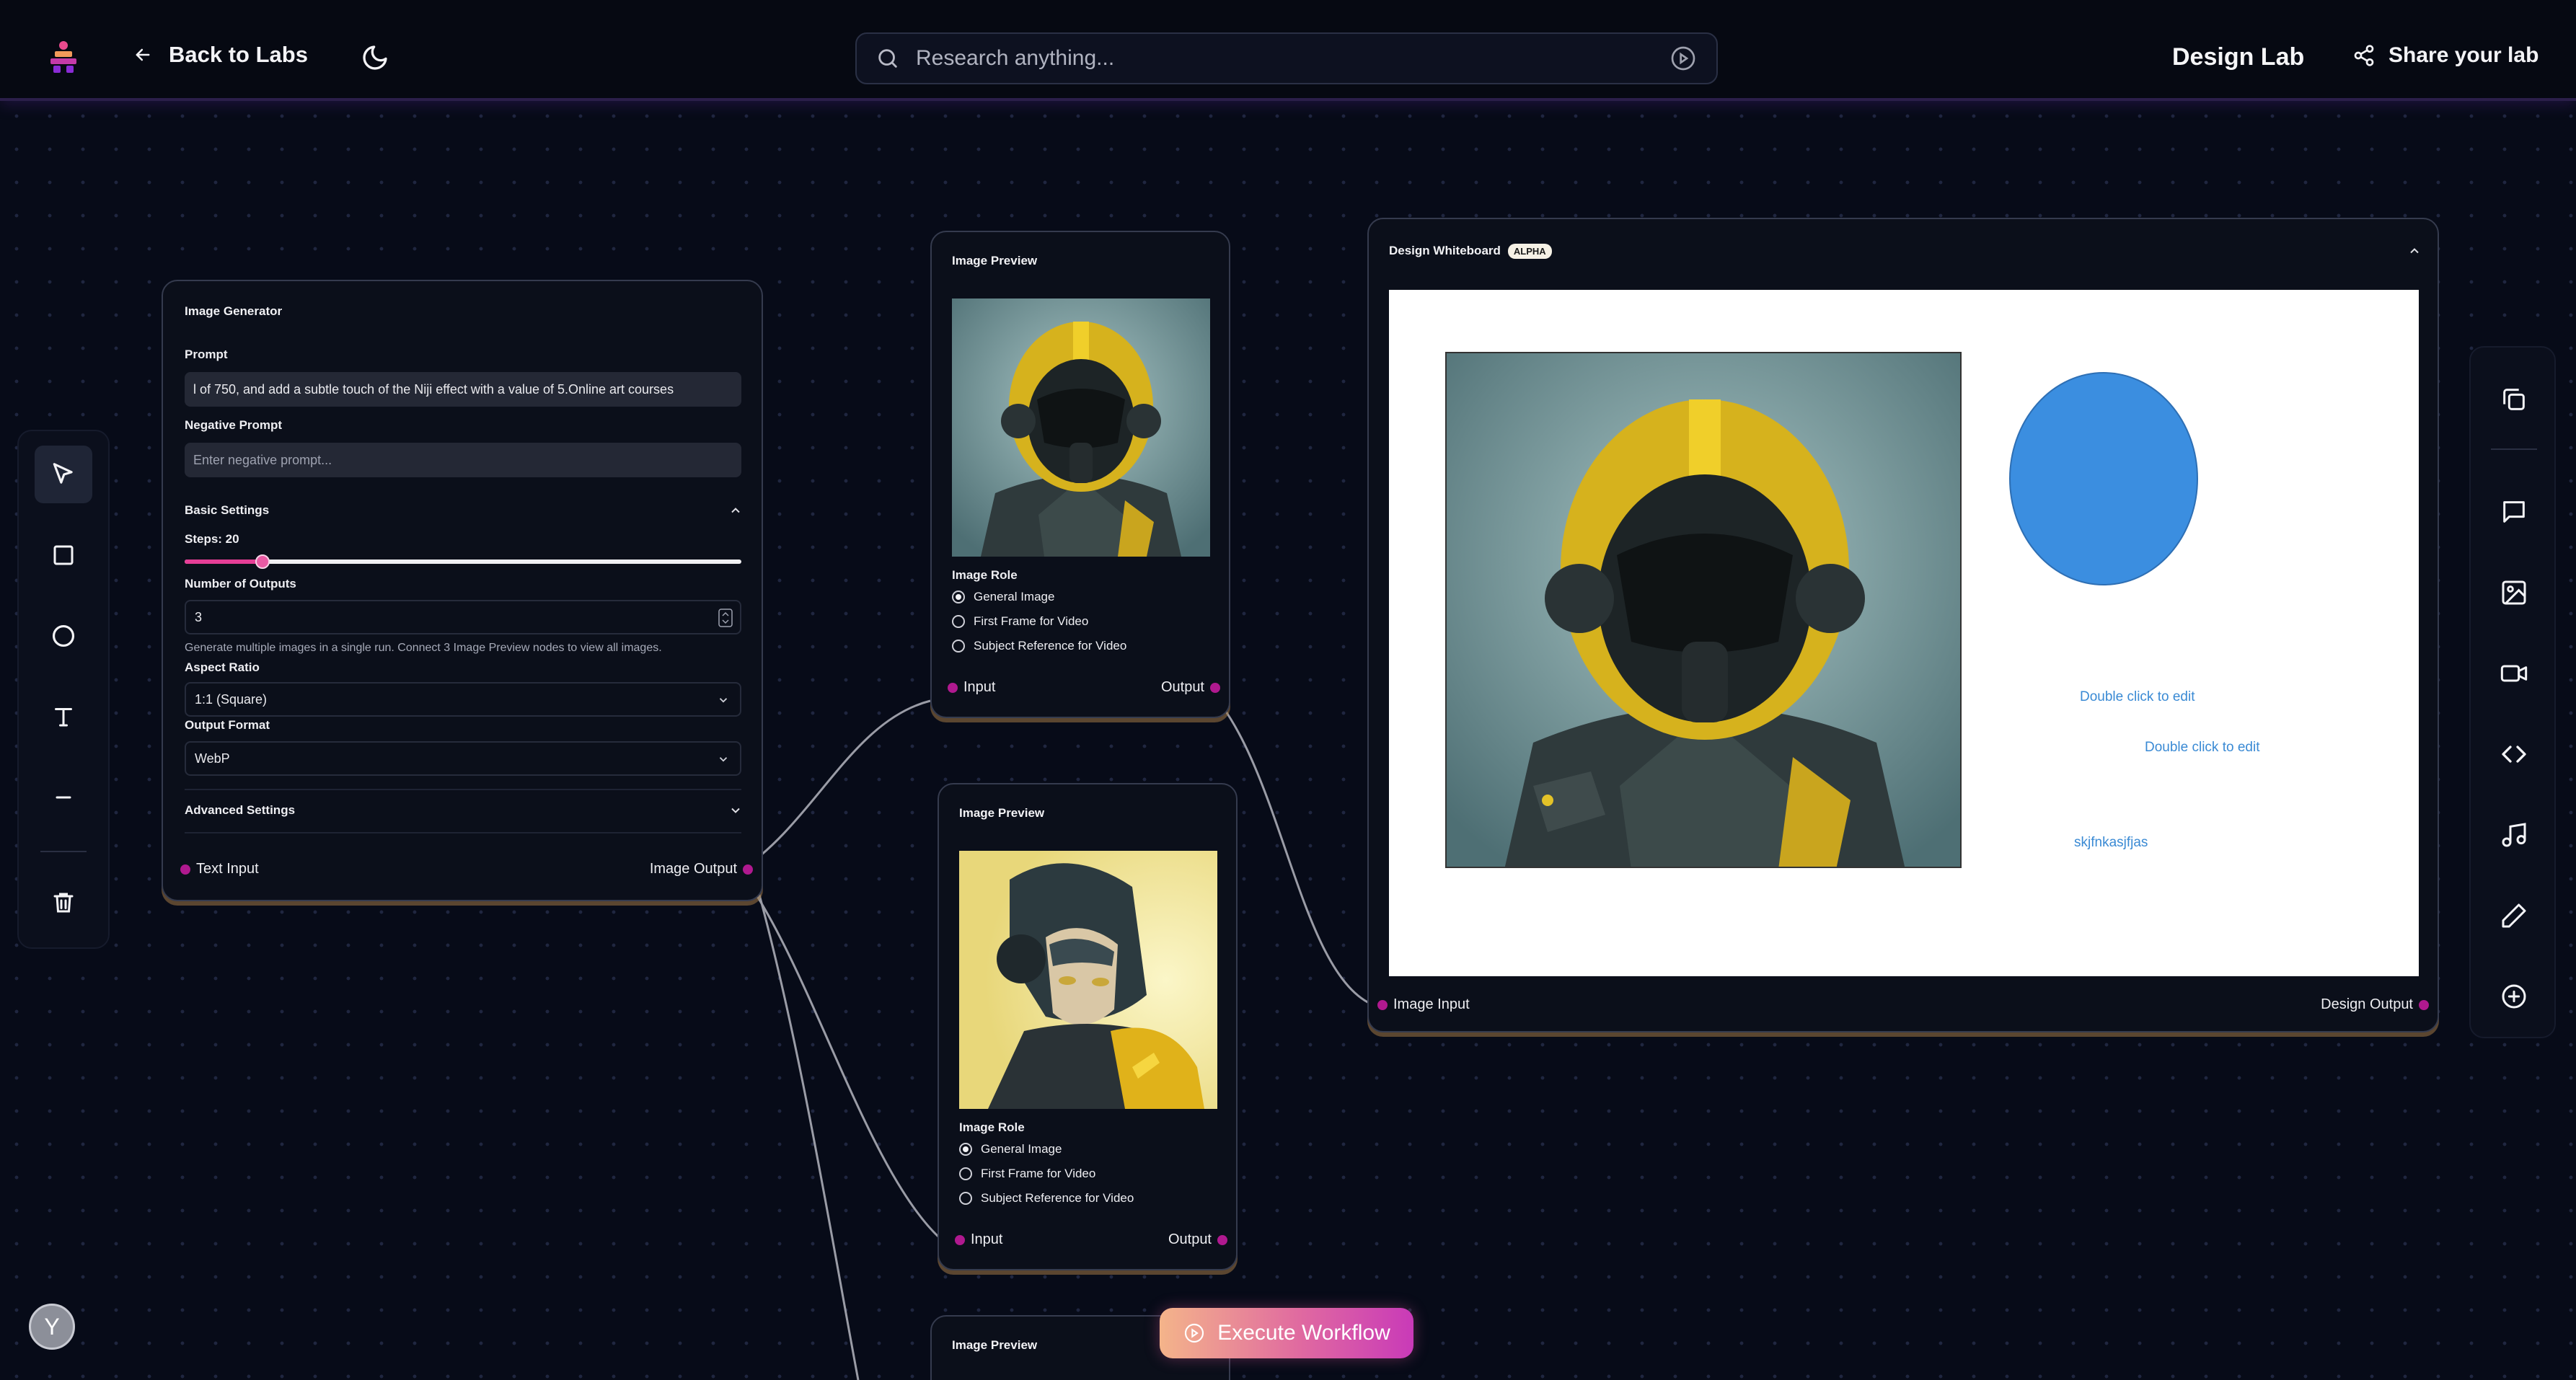 This screenshot has height=1380, width=2576. I want to click on add-code-node-button, so click(2514, 754).